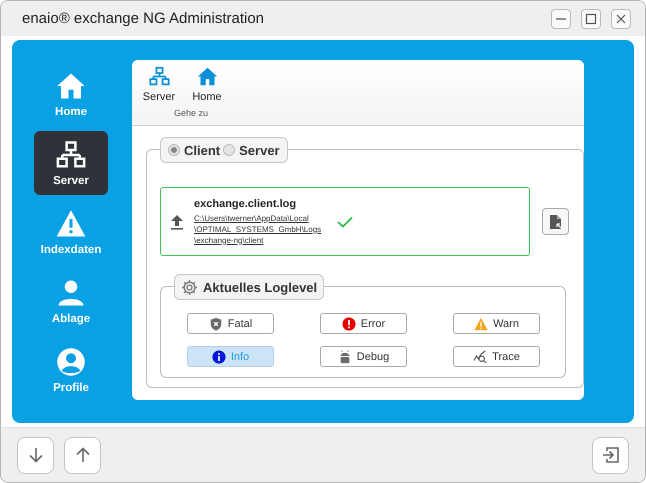 This screenshot has width=646, height=483. Describe the element at coordinates (71, 293) in the screenshot. I see `person-icon` at that location.